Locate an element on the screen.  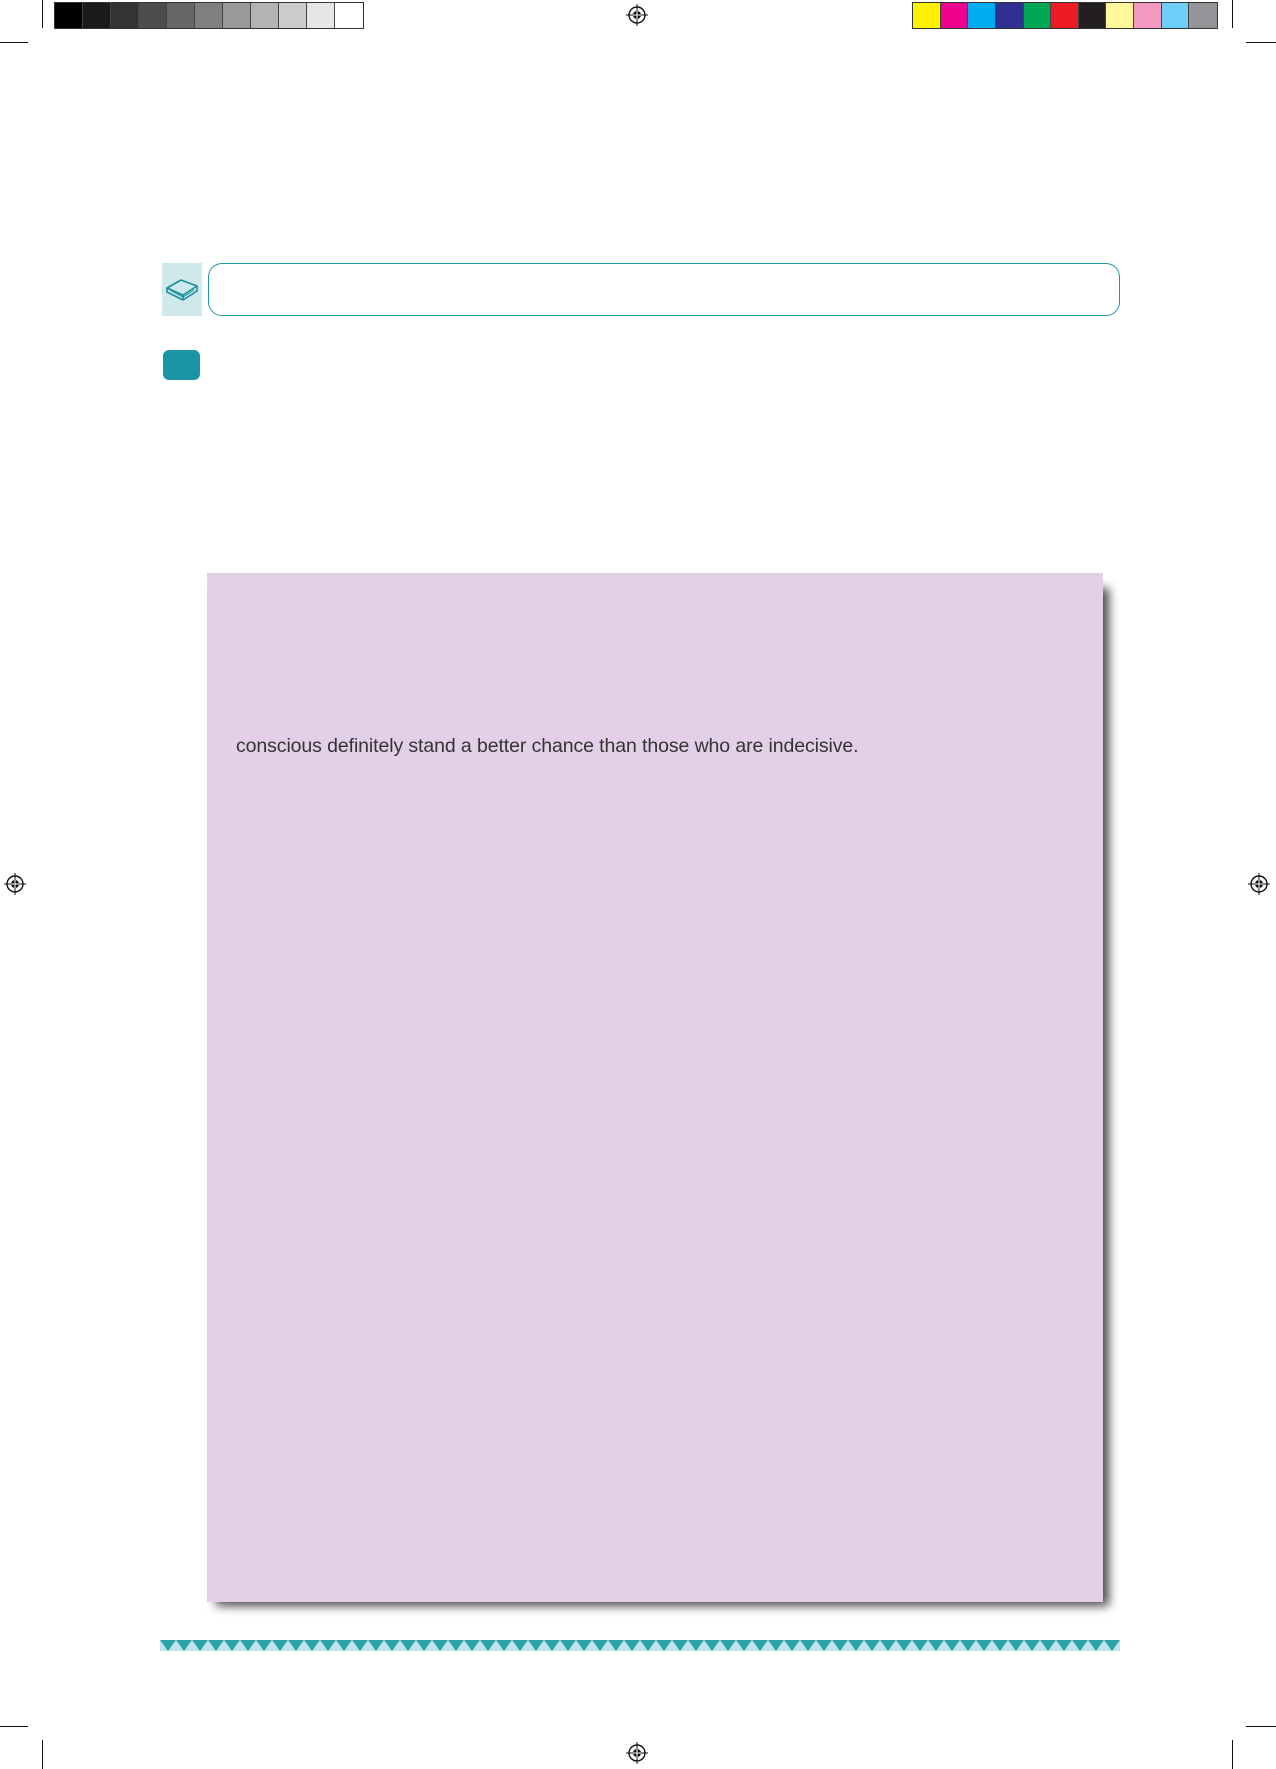
open-book-icon is located at coordinates (182, 289).